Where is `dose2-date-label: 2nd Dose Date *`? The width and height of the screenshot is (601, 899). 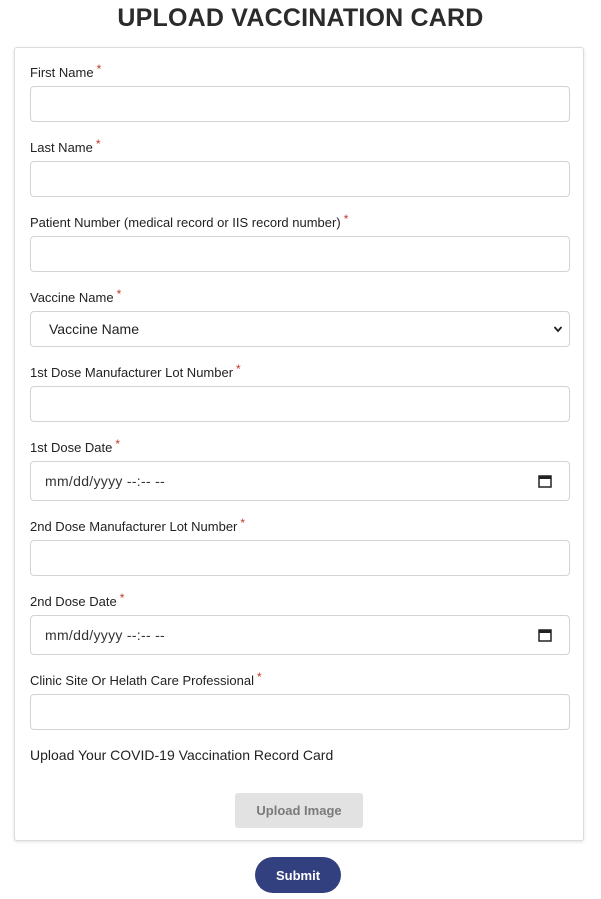 dose2-date-label: 2nd Dose Date * is located at coordinates (77, 600).